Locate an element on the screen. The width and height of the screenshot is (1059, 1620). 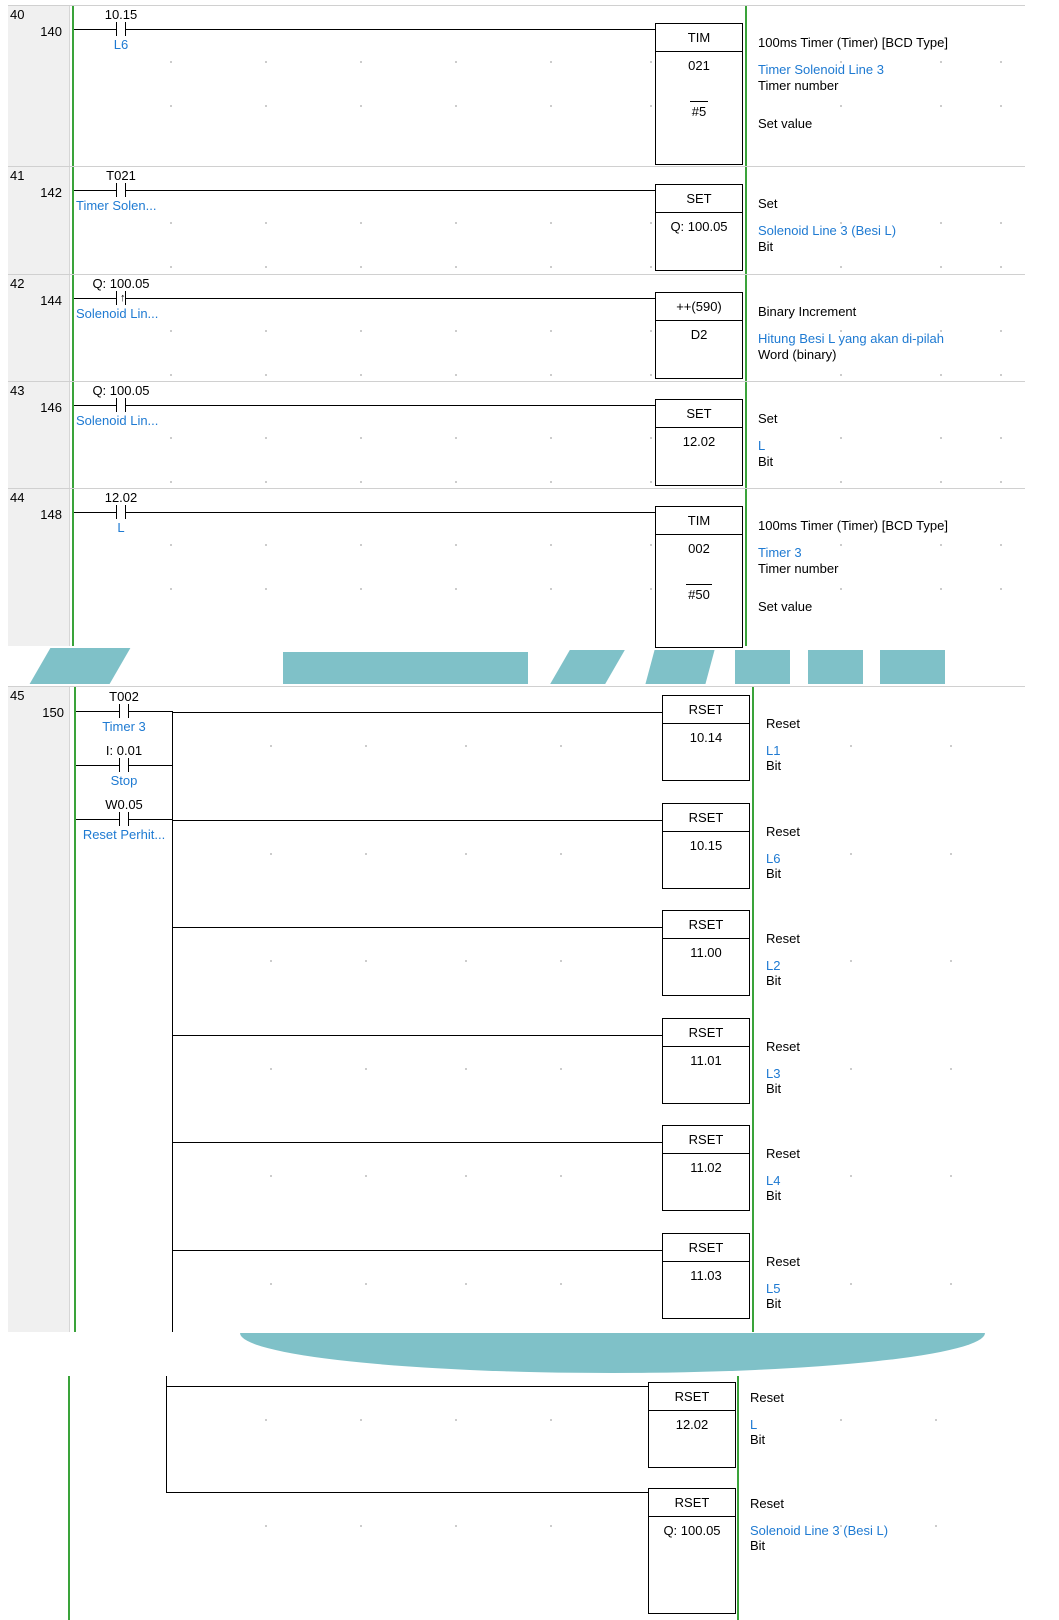
step-number: 140 is located at coordinates (51, 31).